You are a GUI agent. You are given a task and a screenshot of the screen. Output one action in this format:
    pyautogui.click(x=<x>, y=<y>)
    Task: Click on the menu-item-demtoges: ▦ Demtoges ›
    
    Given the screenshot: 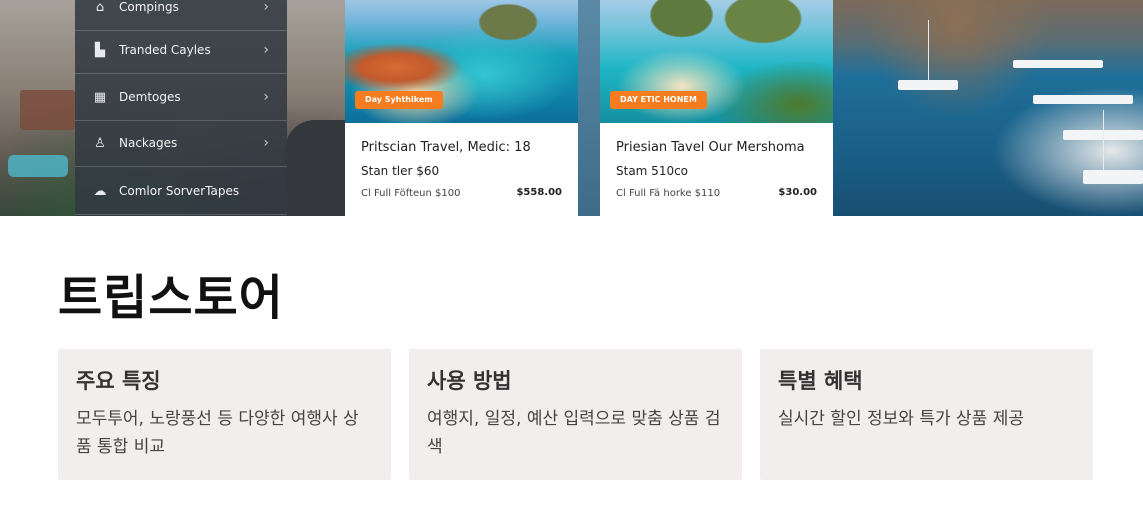 What is the action you would take?
    pyautogui.click(x=181, y=97)
    